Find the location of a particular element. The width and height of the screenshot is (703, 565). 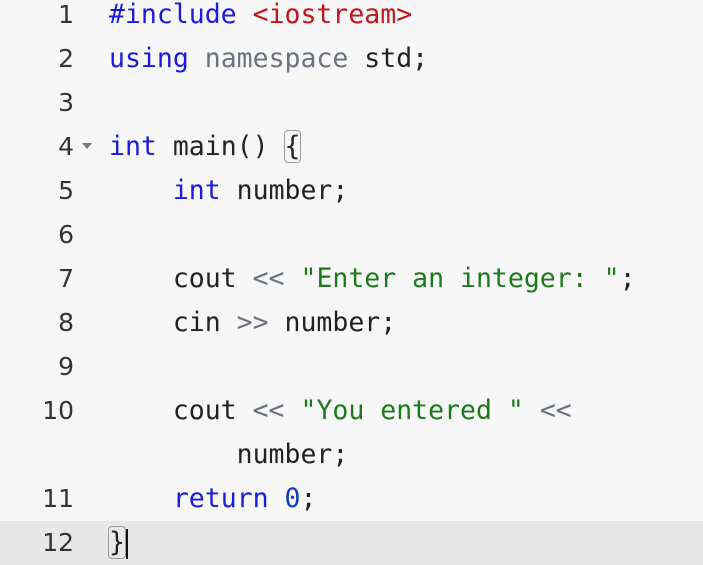

line-number: 7 is located at coordinates (66, 278).